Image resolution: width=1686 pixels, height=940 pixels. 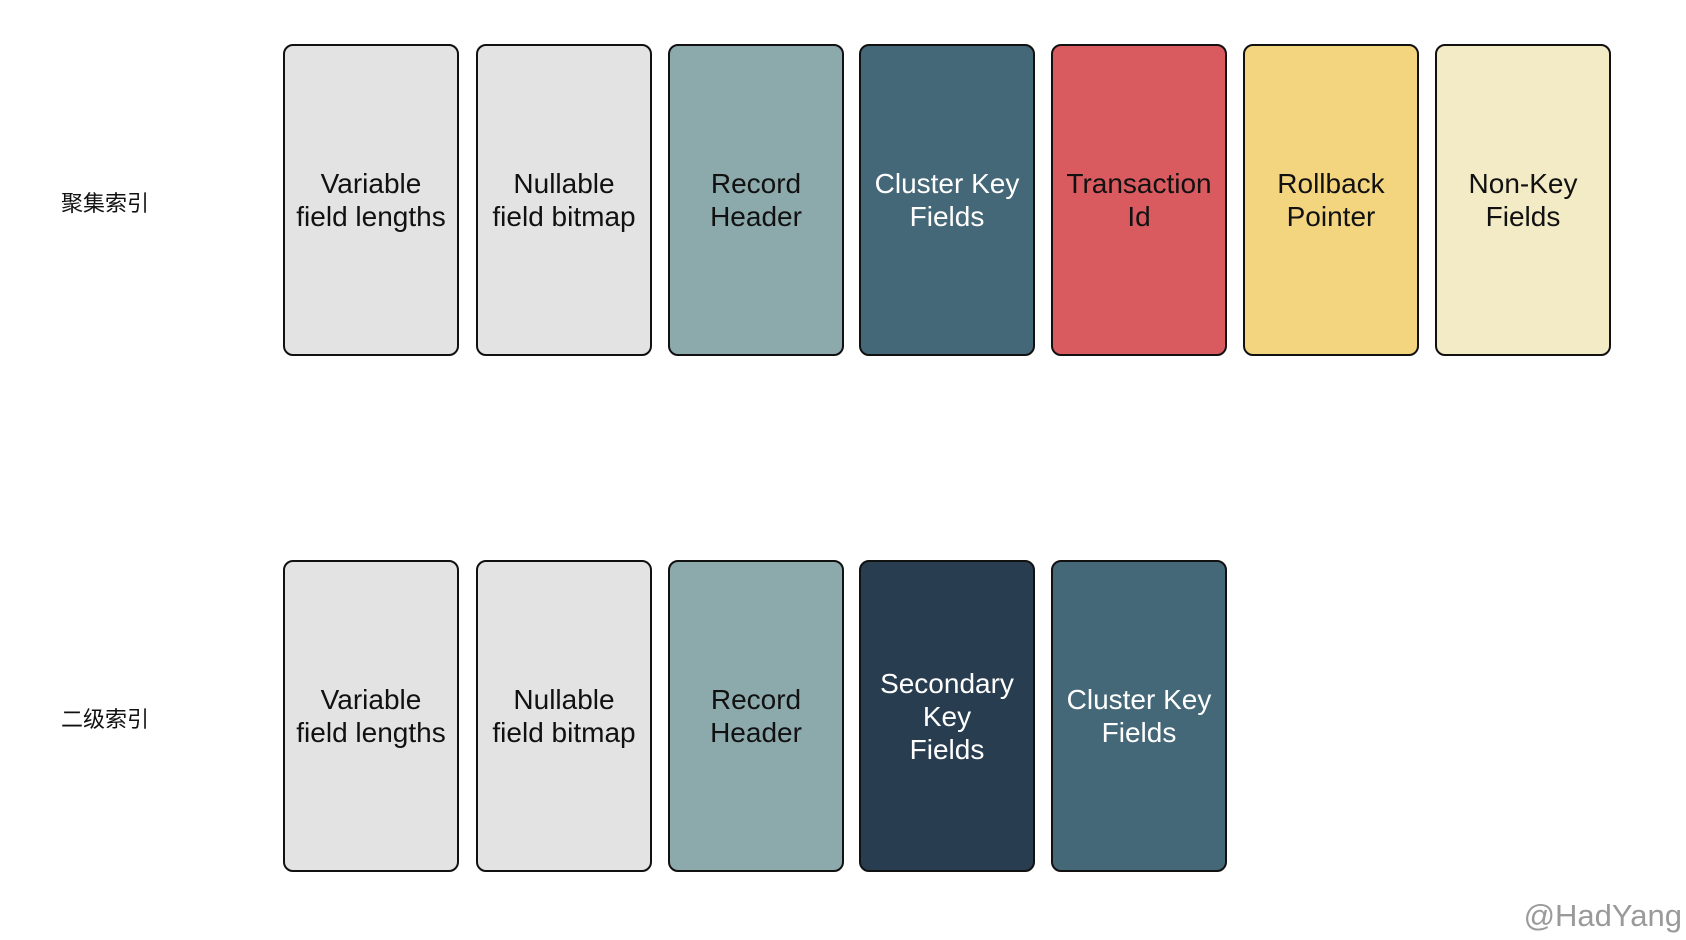 I want to click on field-label: Rollback Pointer, so click(x=1331, y=200).